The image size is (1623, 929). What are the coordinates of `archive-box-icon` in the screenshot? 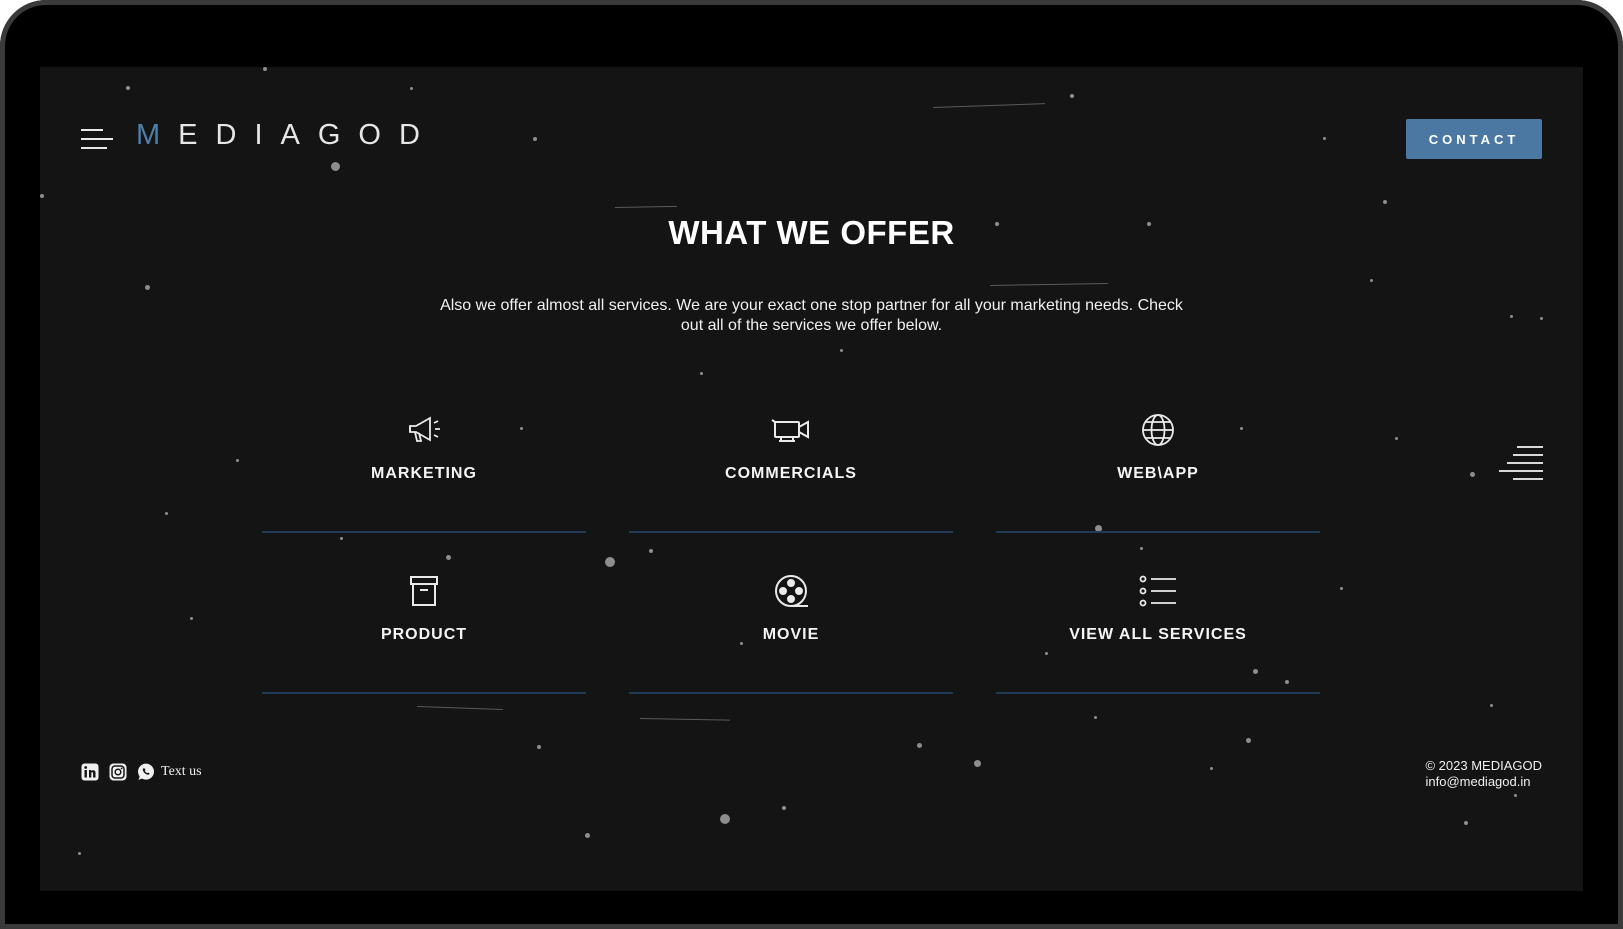 It's located at (424, 591).